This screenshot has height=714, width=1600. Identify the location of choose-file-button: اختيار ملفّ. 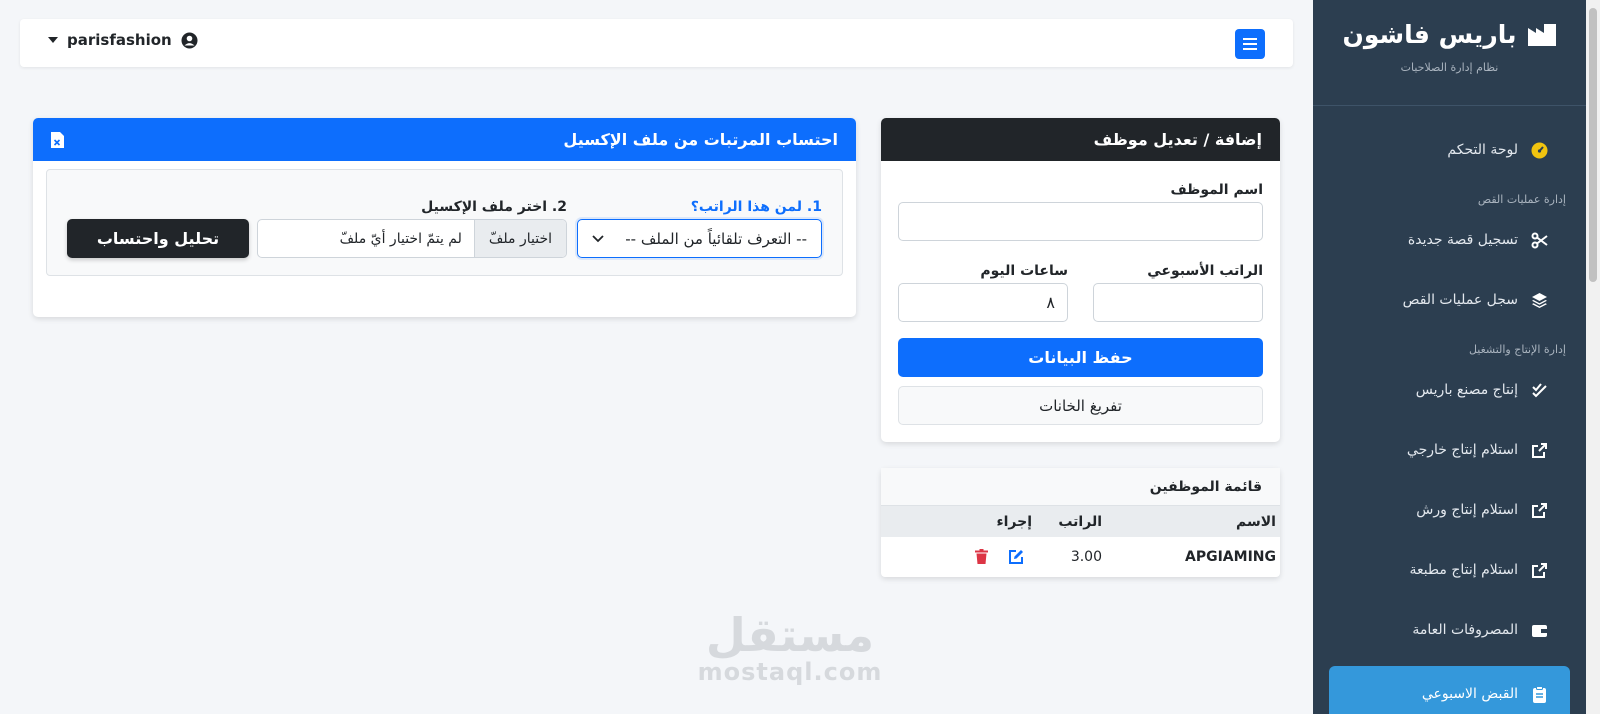
(519, 238).